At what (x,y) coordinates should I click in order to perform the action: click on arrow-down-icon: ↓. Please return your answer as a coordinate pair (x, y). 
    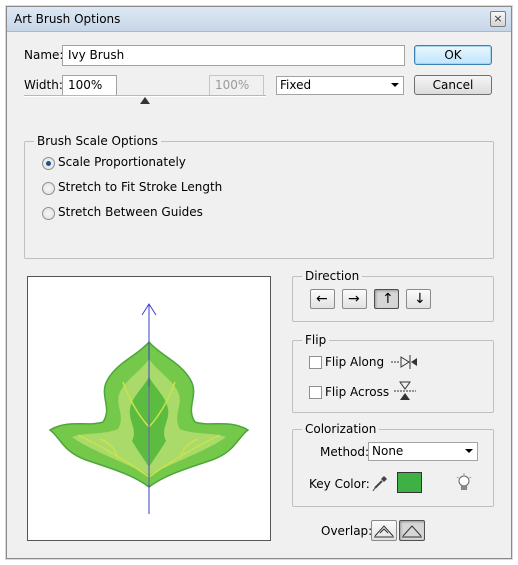
    Looking at the image, I should click on (420, 299).